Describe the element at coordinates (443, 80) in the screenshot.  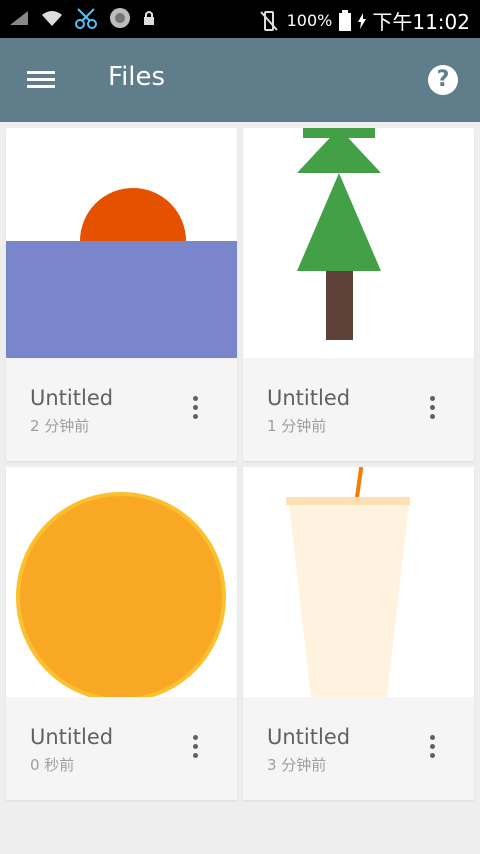
I see `help-icon: ?` at that location.